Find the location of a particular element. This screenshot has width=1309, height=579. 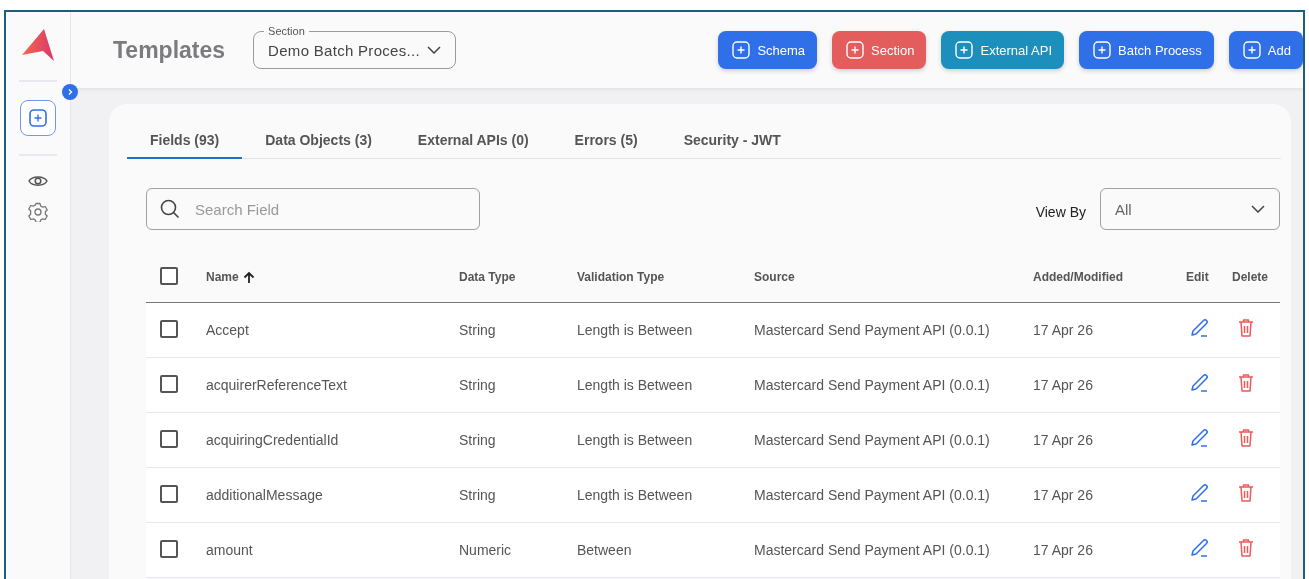

table-cell-text: acquirerReferenceText is located at coordinates (277, 385).